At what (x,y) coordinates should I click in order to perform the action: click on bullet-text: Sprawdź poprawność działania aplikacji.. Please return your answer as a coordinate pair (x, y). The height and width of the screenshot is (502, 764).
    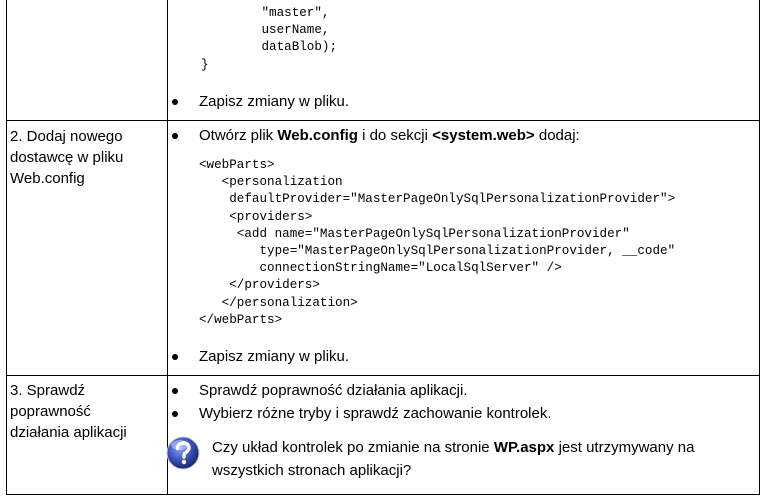
    Looking at the image, I should click on (333, 390).